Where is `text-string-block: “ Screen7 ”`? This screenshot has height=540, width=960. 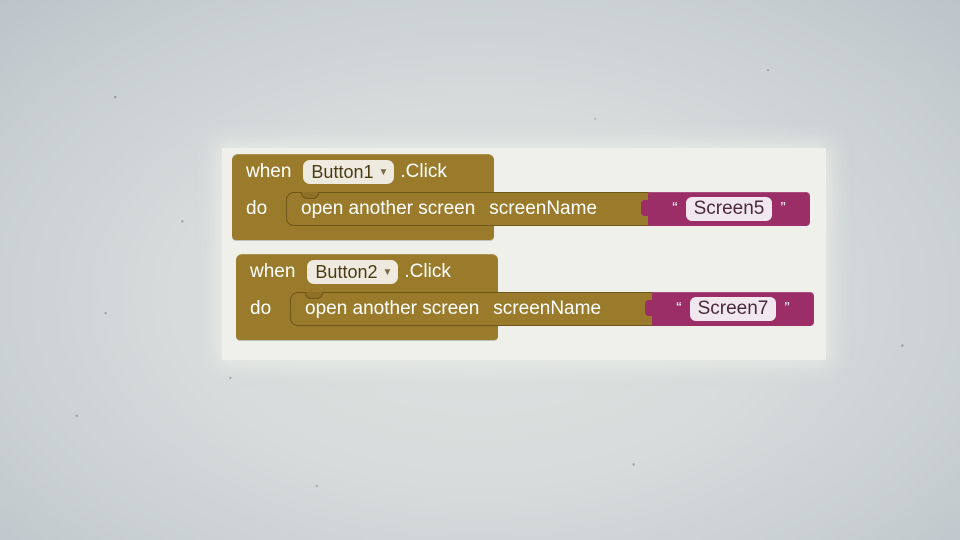
text-string-block: “ Screen7 ” is located at coordinates (729, 309).